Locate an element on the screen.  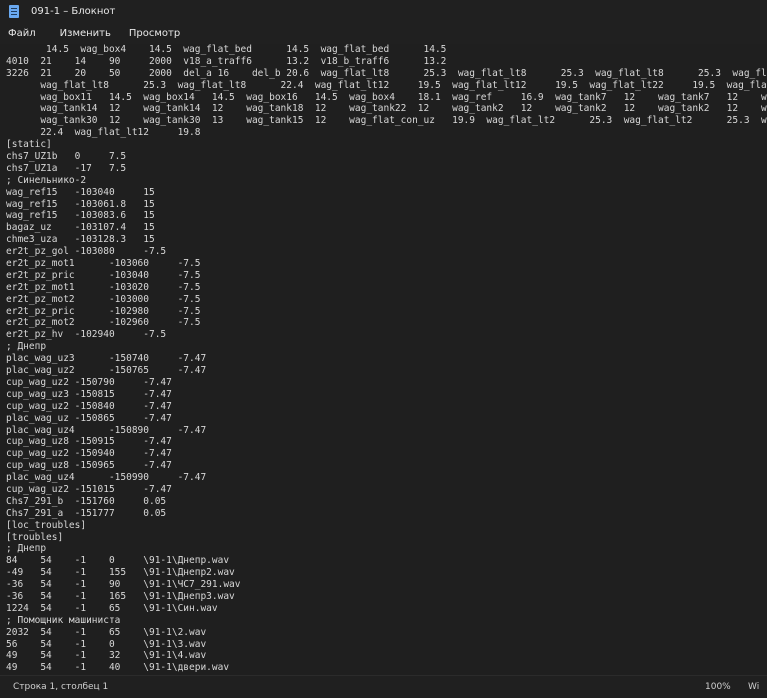
text-line: er2t_pz_pric -102980 -7.5 is located at coordinates (103, 311).